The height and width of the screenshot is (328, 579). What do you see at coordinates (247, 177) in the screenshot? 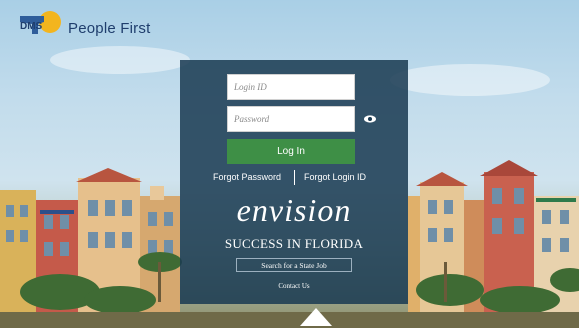
I see `forgot-password-link: Forgot Password` at bounding box center [247, 177].